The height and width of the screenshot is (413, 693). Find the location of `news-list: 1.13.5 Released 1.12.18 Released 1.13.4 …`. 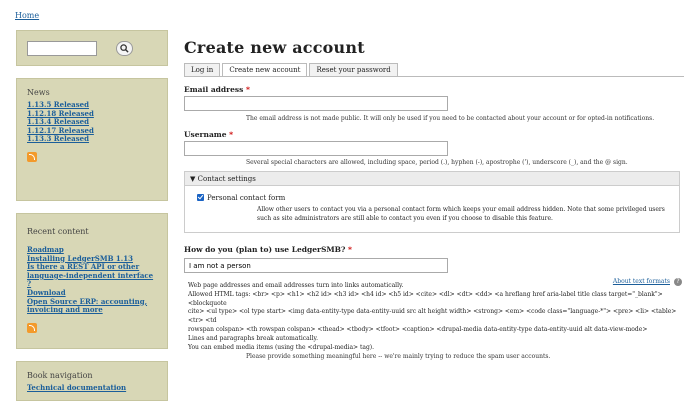

news-list: 1.13.5 Released 1.12.18 Released 1.13.4 … is located at coordinates (92, 122).